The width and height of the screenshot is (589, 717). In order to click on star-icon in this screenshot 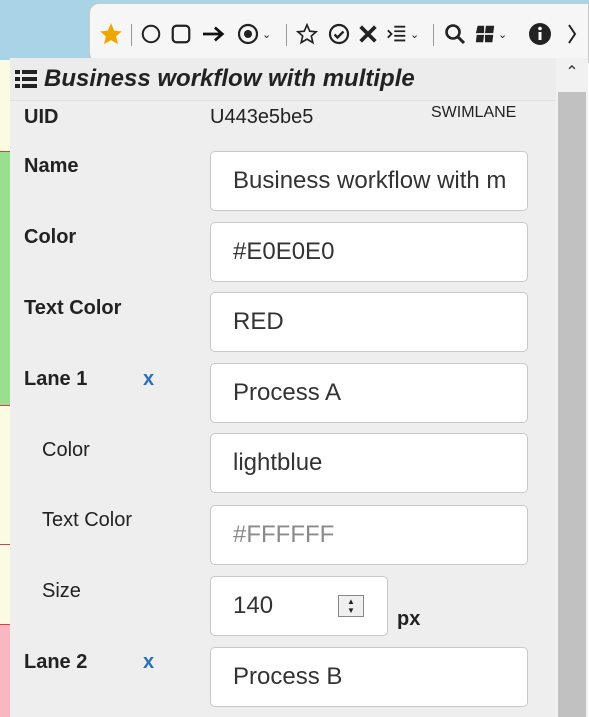, I will do `click(111, 34)`.